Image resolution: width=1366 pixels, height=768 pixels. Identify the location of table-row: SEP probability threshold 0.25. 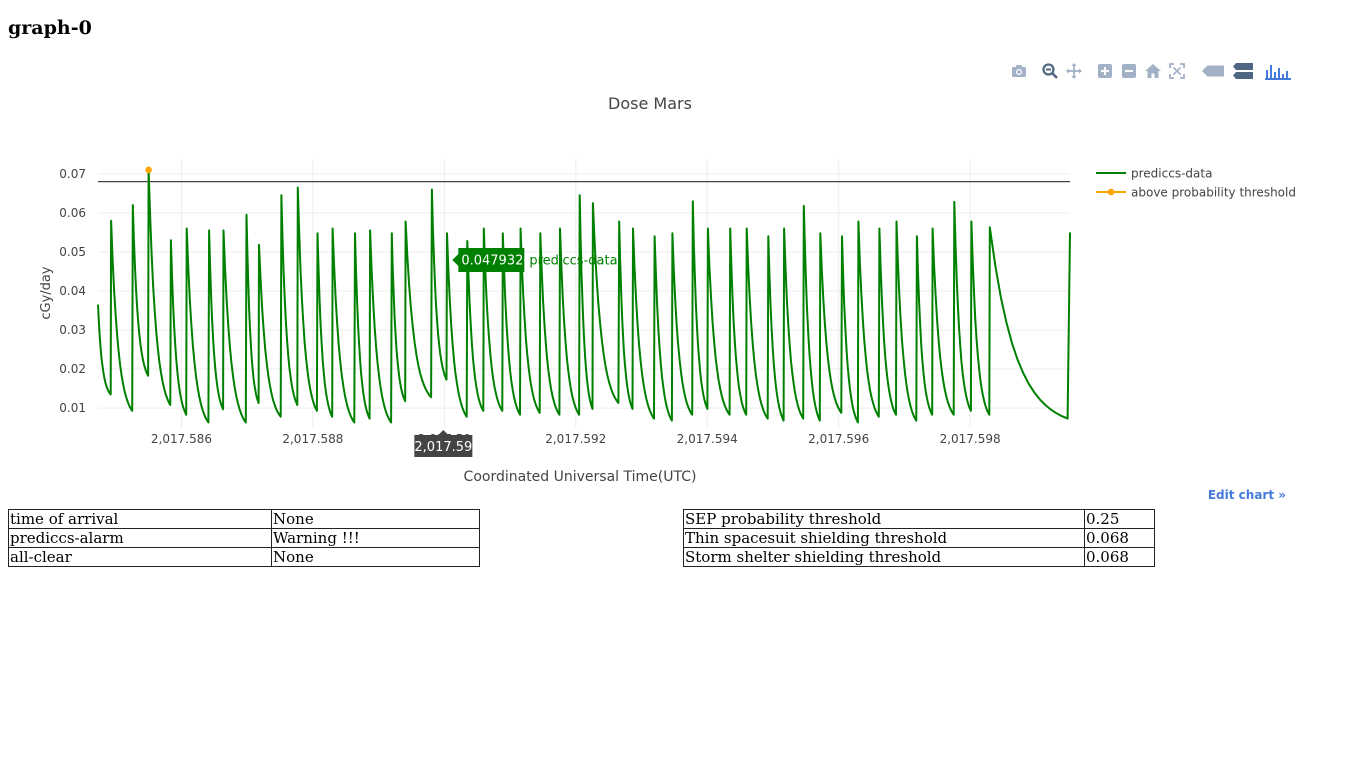
(919, 519).